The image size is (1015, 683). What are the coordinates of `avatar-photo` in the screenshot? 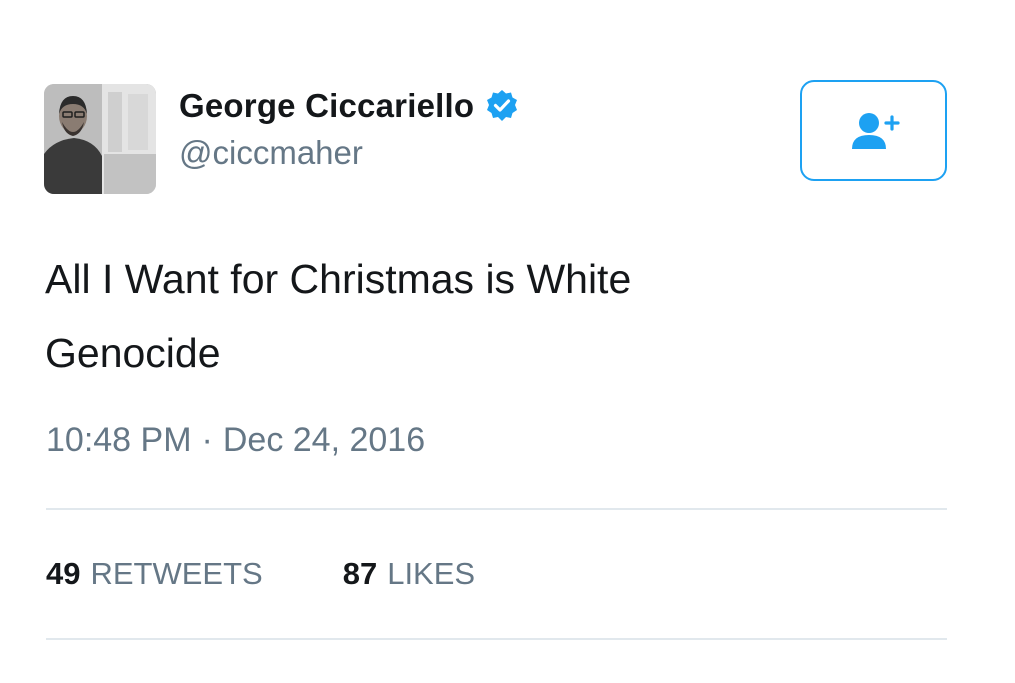 It's located at (100, 139).